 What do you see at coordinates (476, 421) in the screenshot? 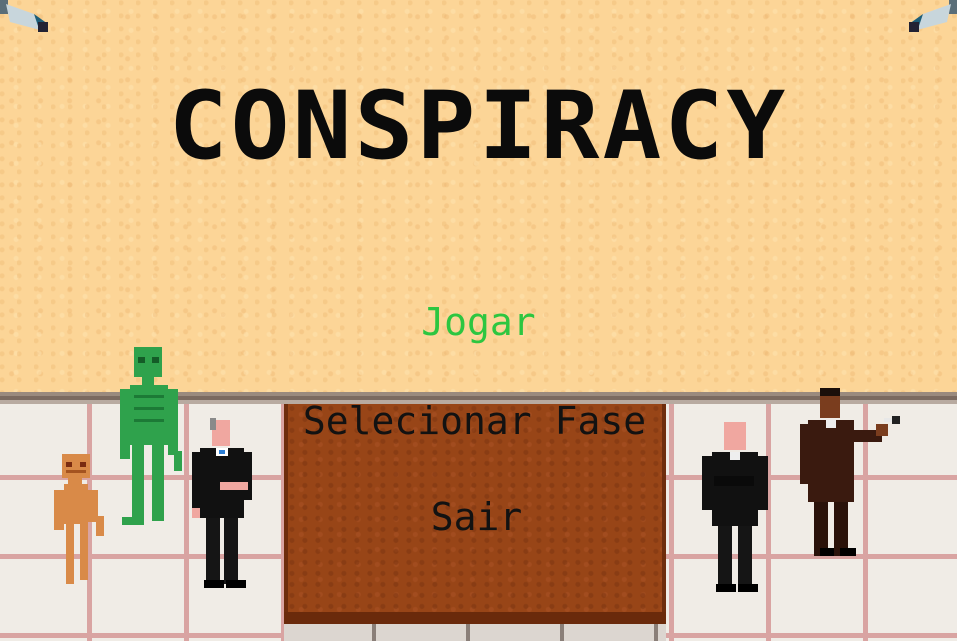
I see `select-level-button: Selecionar Fase` at bounding box center [476, 421].